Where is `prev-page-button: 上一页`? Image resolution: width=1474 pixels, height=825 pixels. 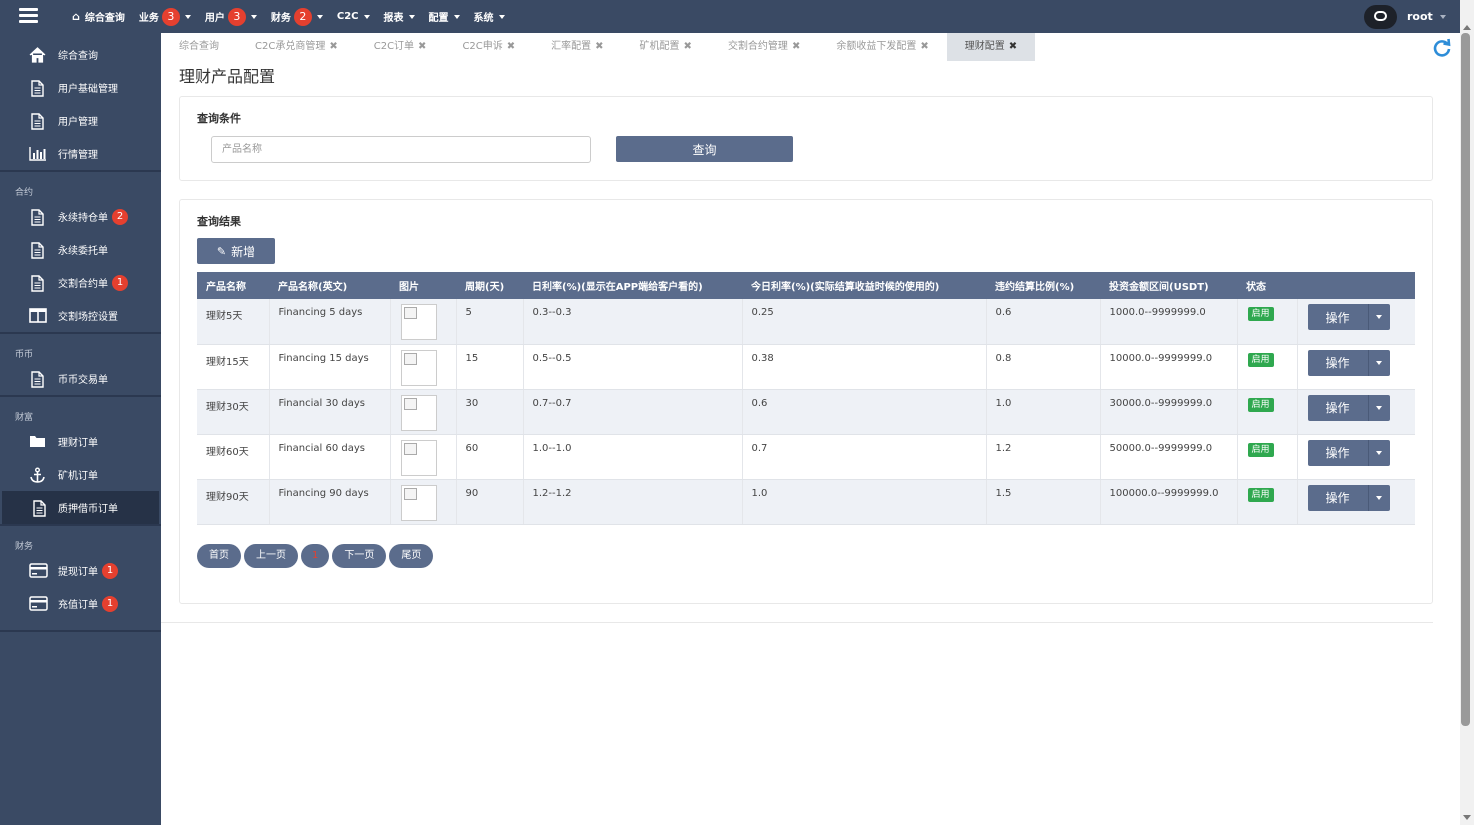 prev-page-button: 上一页 is located at coordinates (271, 556).